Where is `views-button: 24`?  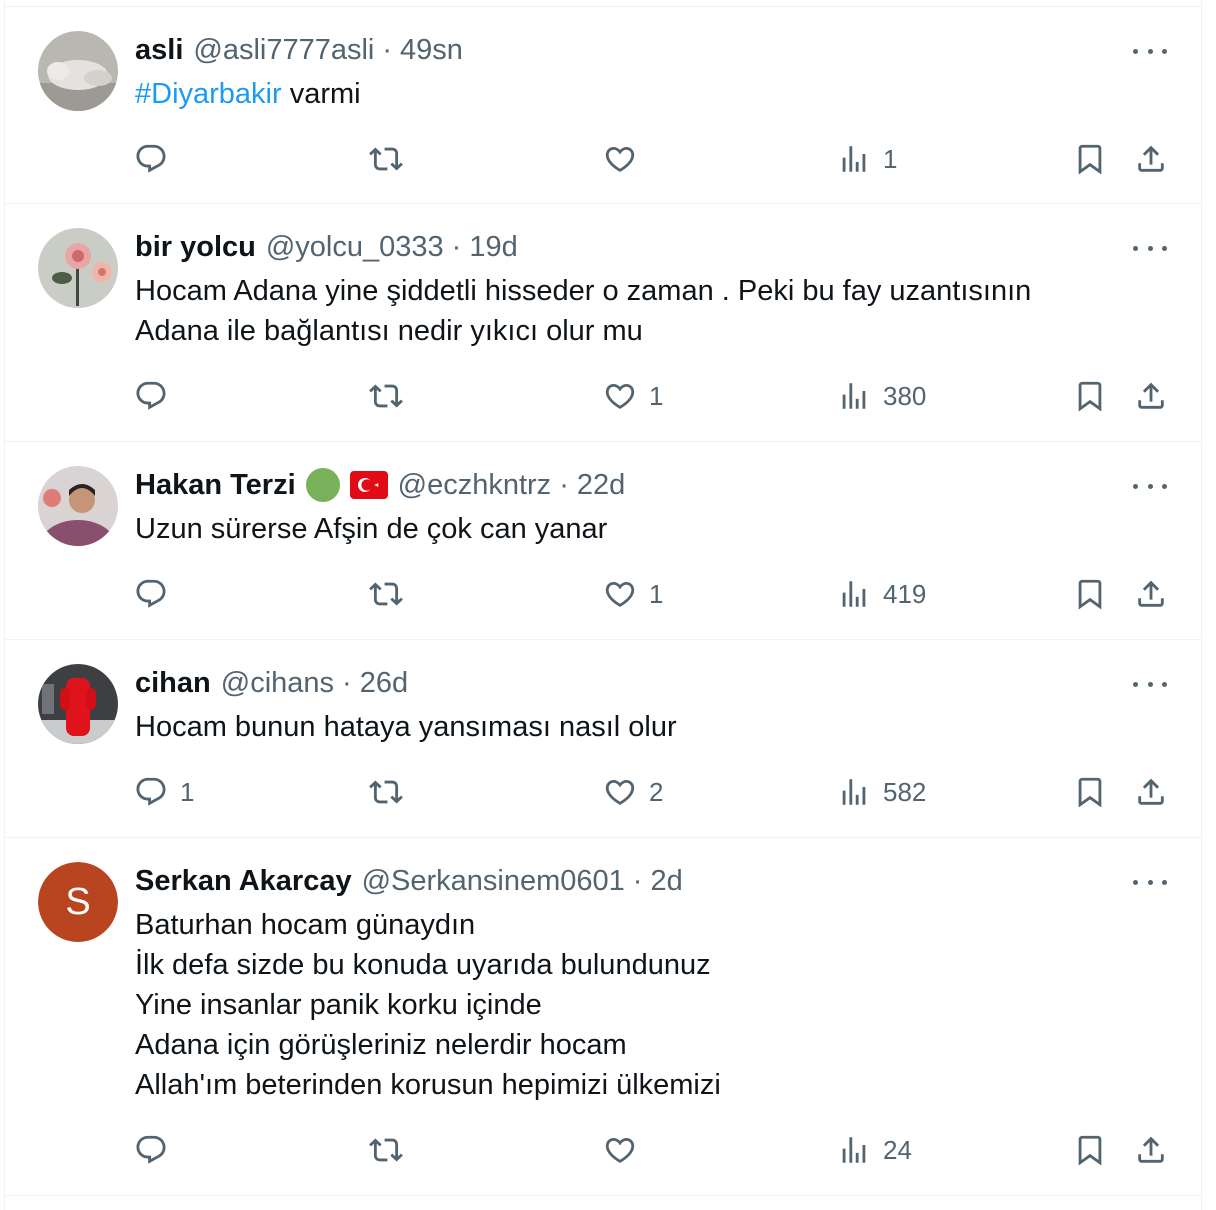 views-button: 24 is located at coordinates (874, 1150).